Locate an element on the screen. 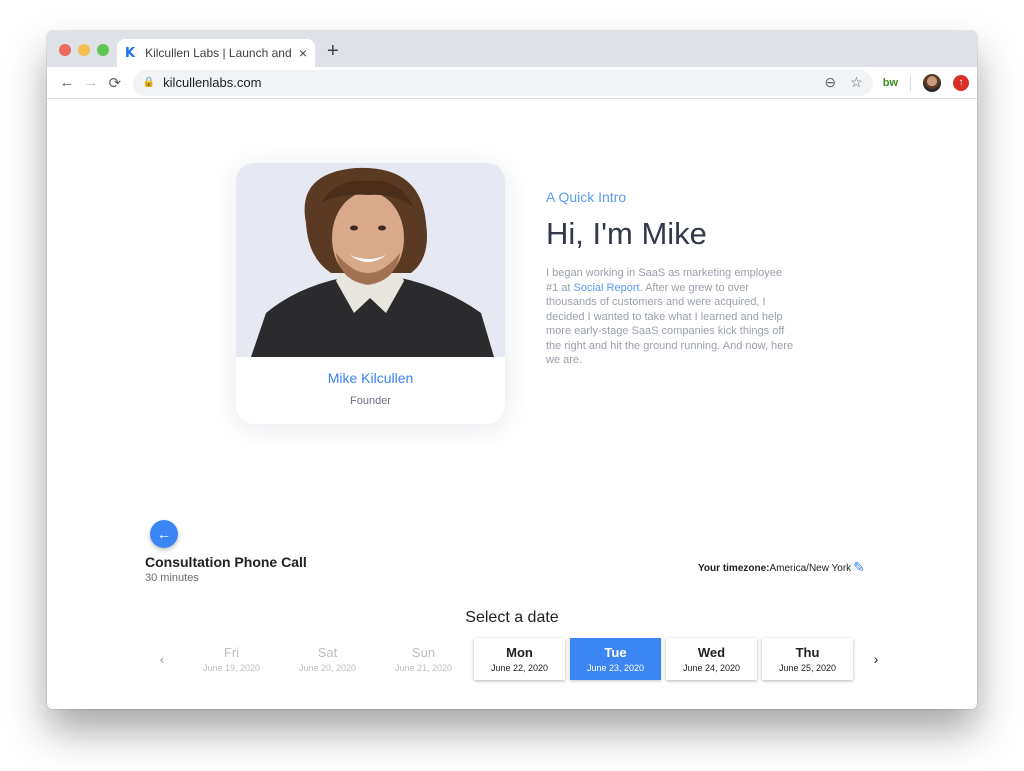  intro-heading: Hi, I'm Mike is located at coordinates (626, 233).